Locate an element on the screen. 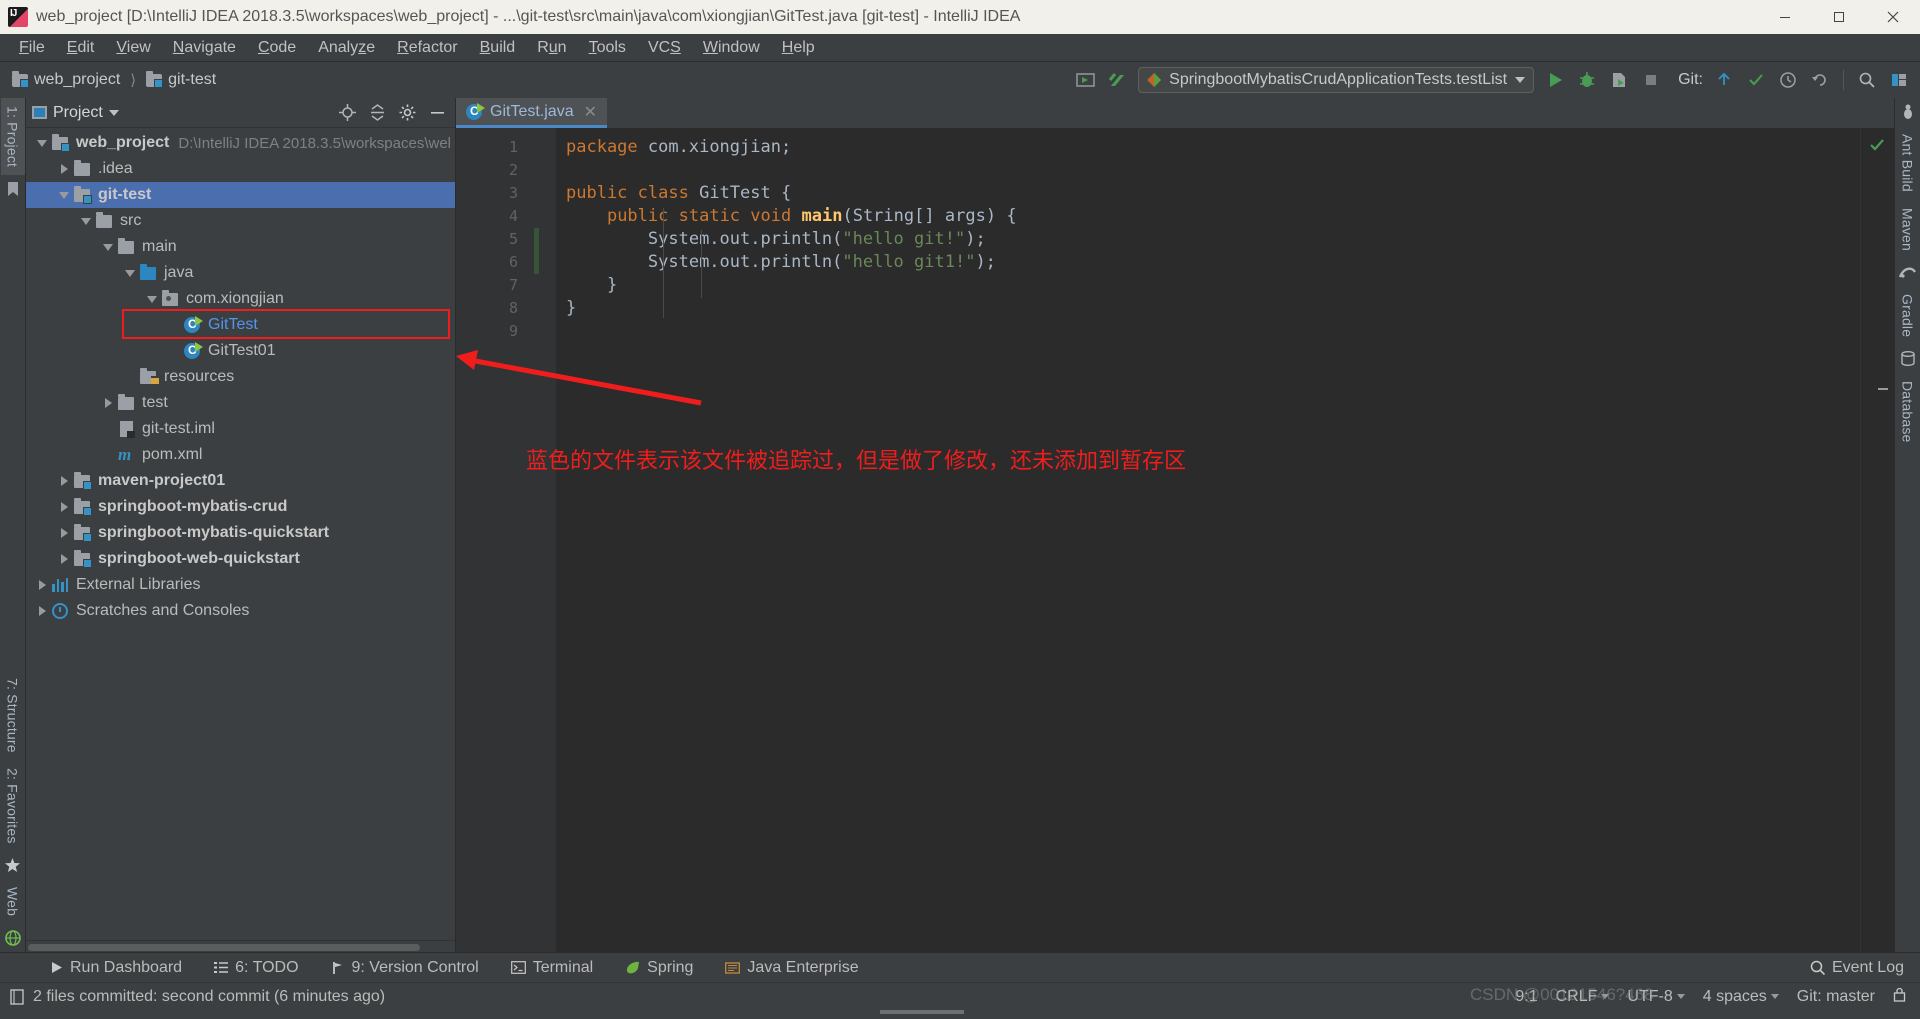 This screenshot has height=1019, width=1920. close-button is located at coordinates (1893, 17).